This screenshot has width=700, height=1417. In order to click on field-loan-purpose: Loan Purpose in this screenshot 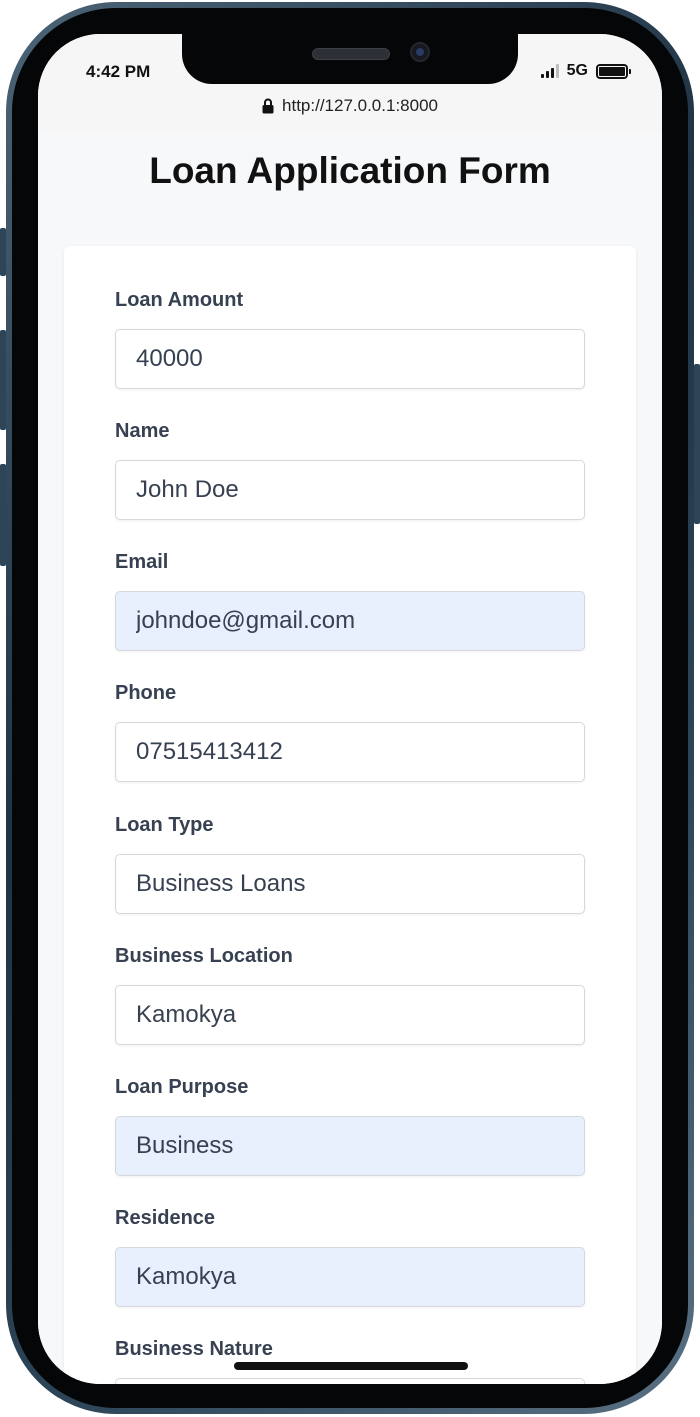, I will do `click(350, 1124)`.